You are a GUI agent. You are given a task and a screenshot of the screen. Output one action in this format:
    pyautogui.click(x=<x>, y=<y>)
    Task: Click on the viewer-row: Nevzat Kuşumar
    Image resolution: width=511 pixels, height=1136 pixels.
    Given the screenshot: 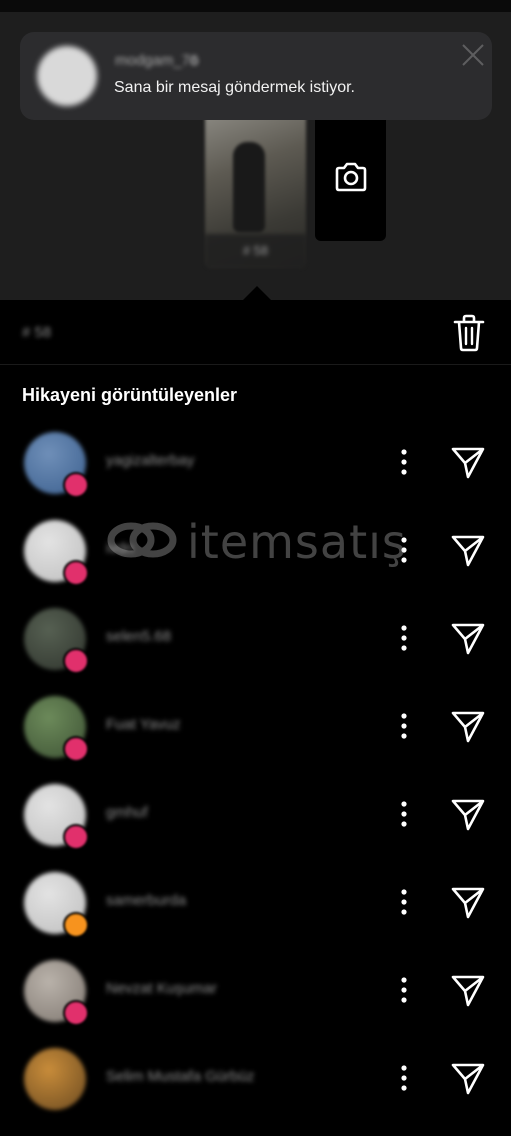 What is the action you would take?
    pyautogui.click(x=255, y=1004)
    